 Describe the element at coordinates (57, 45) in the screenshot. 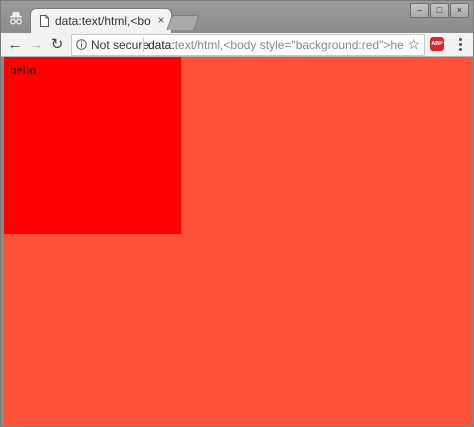

I see `reload-button: ↻` at that location.